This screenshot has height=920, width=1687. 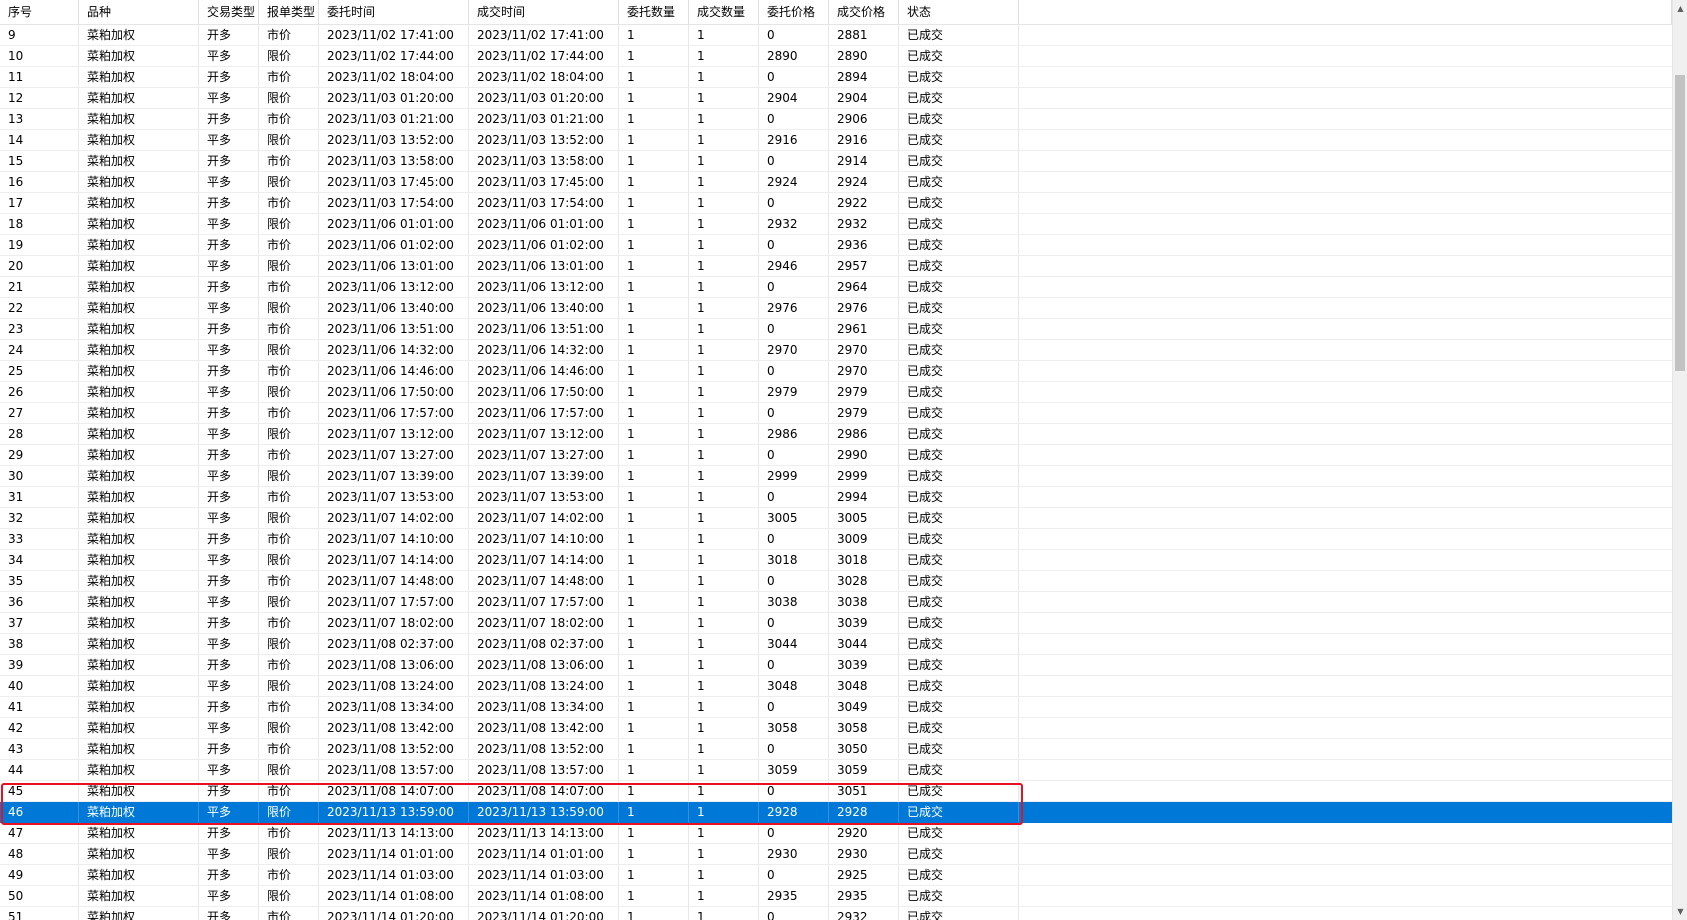 What do you see at coordinates (544, 12) in the screenshot?
I see `column-header: 成交时间` at bounding box center [544, 12].